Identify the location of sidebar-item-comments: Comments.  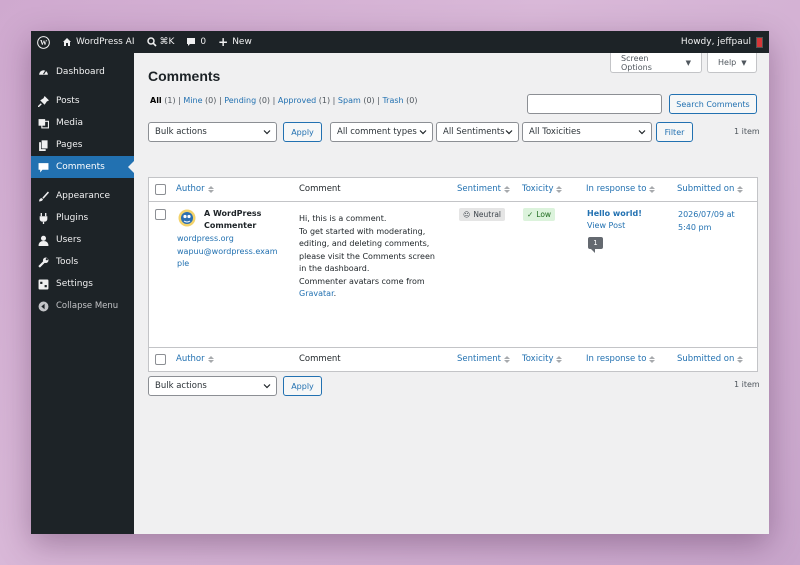
(82, 167).